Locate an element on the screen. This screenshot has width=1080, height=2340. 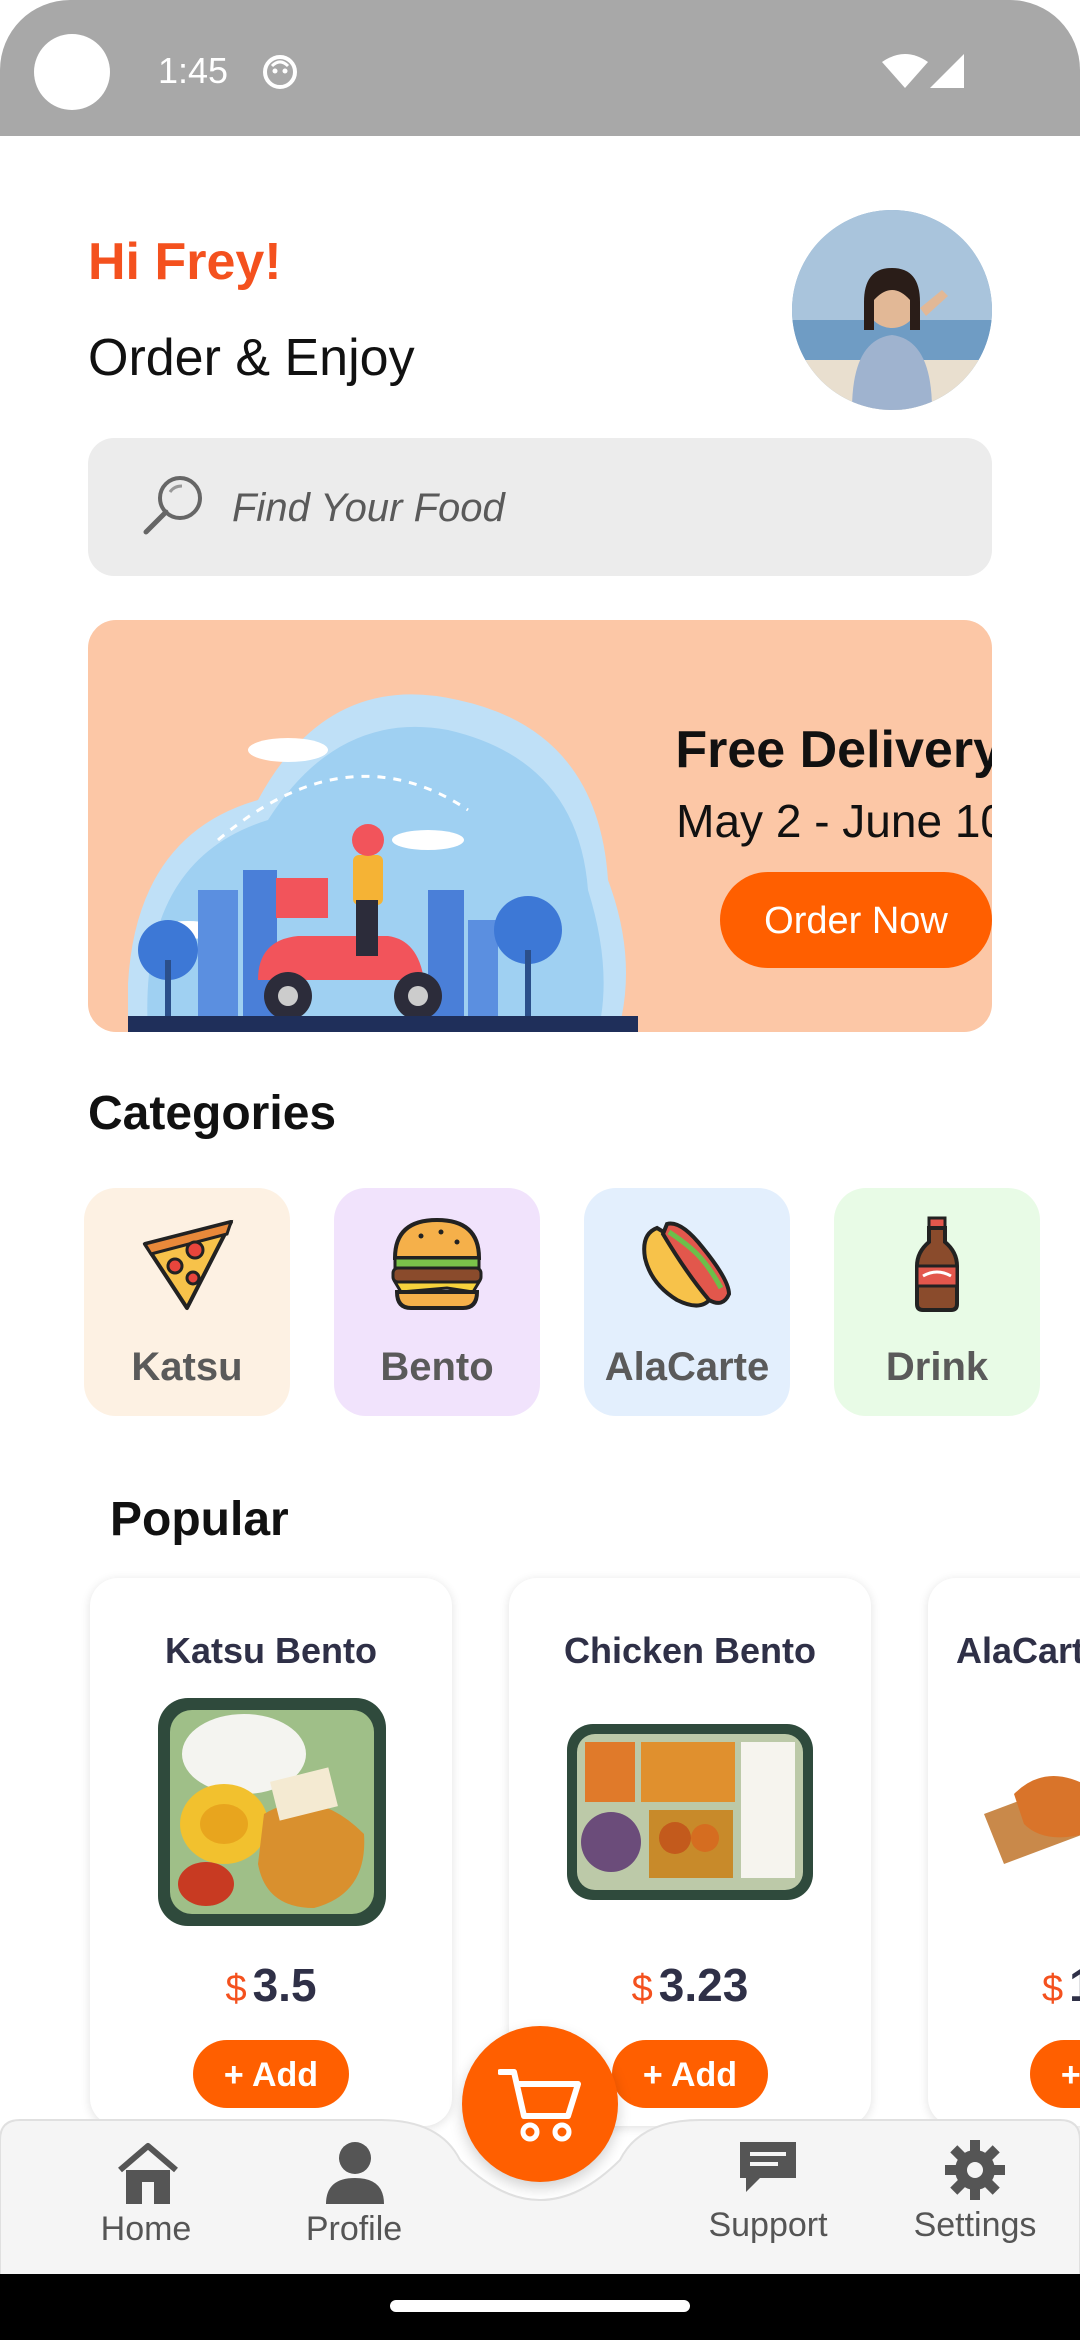
search-icon is located at coordinates (172, 505).